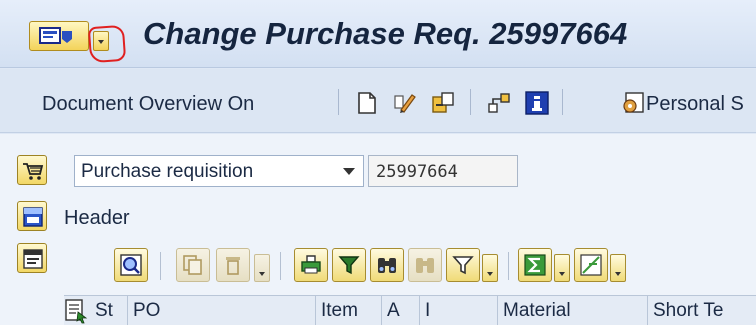 The image size is (756, 325). I want to click on document-overview-button: Document Overview On, so click(148, 104).